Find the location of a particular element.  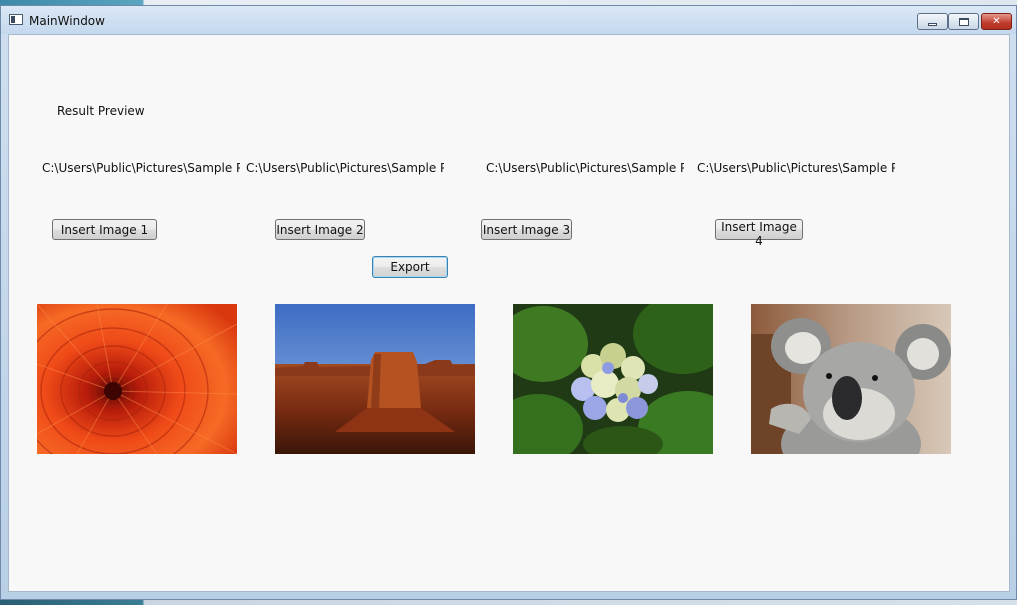

koala-image is located at coordinates (851, 379).